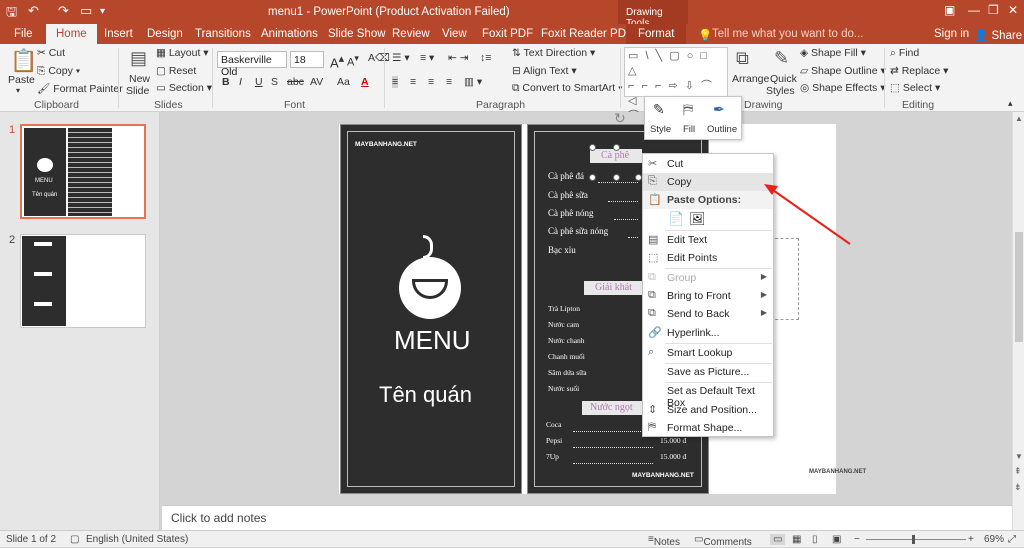 Image resolution: width=1024 pixels, height=548 pixels. What do you see at coordinates (21, 80) in the screenshot?
I see `paste-button: Paste` at bounding box center [21, 80].